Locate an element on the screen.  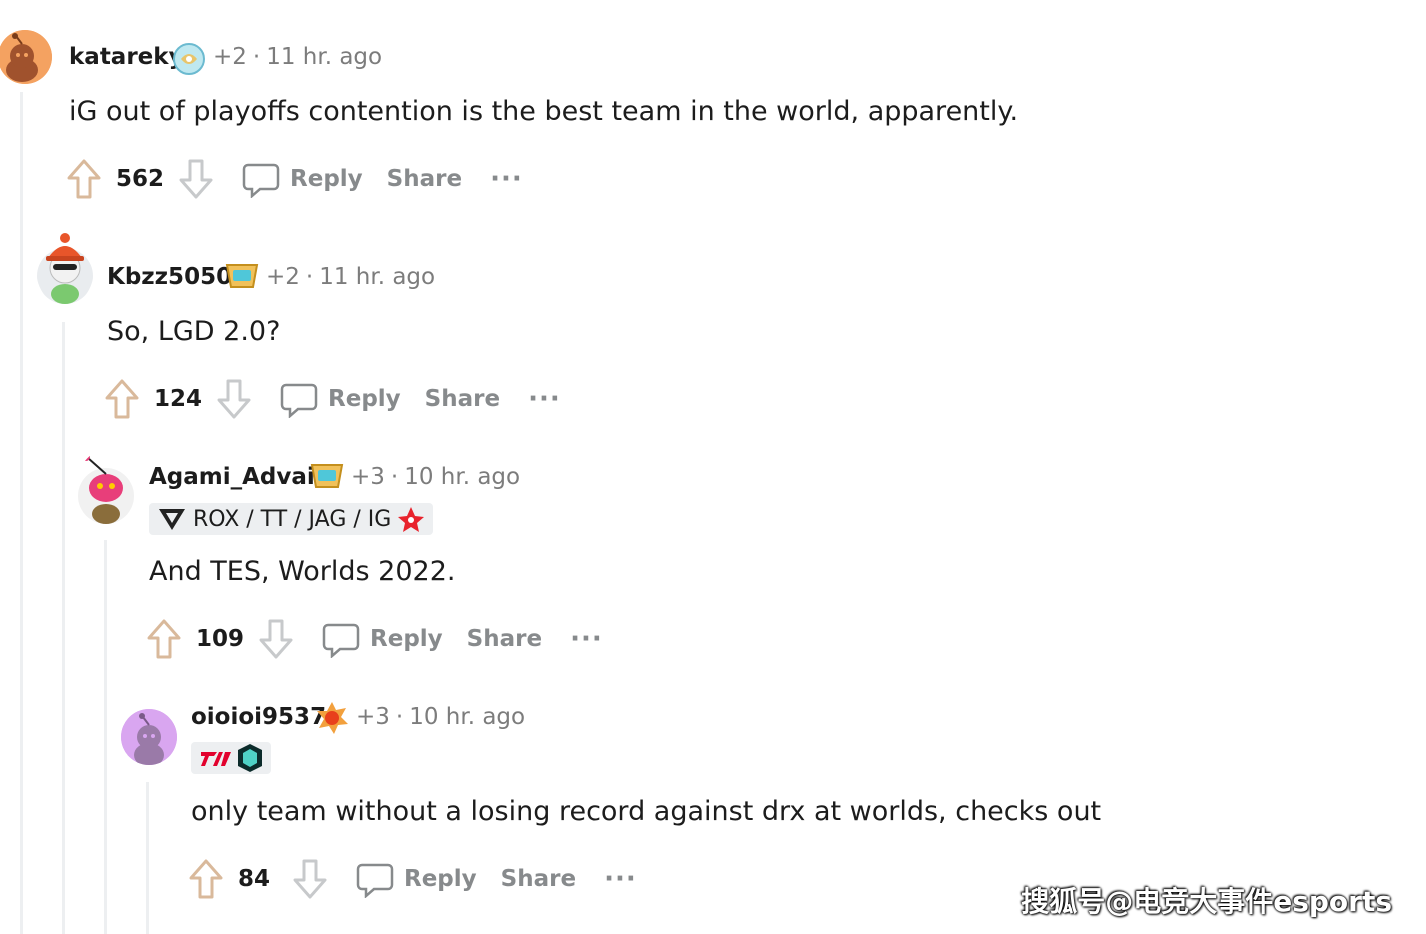
comment-author: katareky is located at coordinates (126, 57).